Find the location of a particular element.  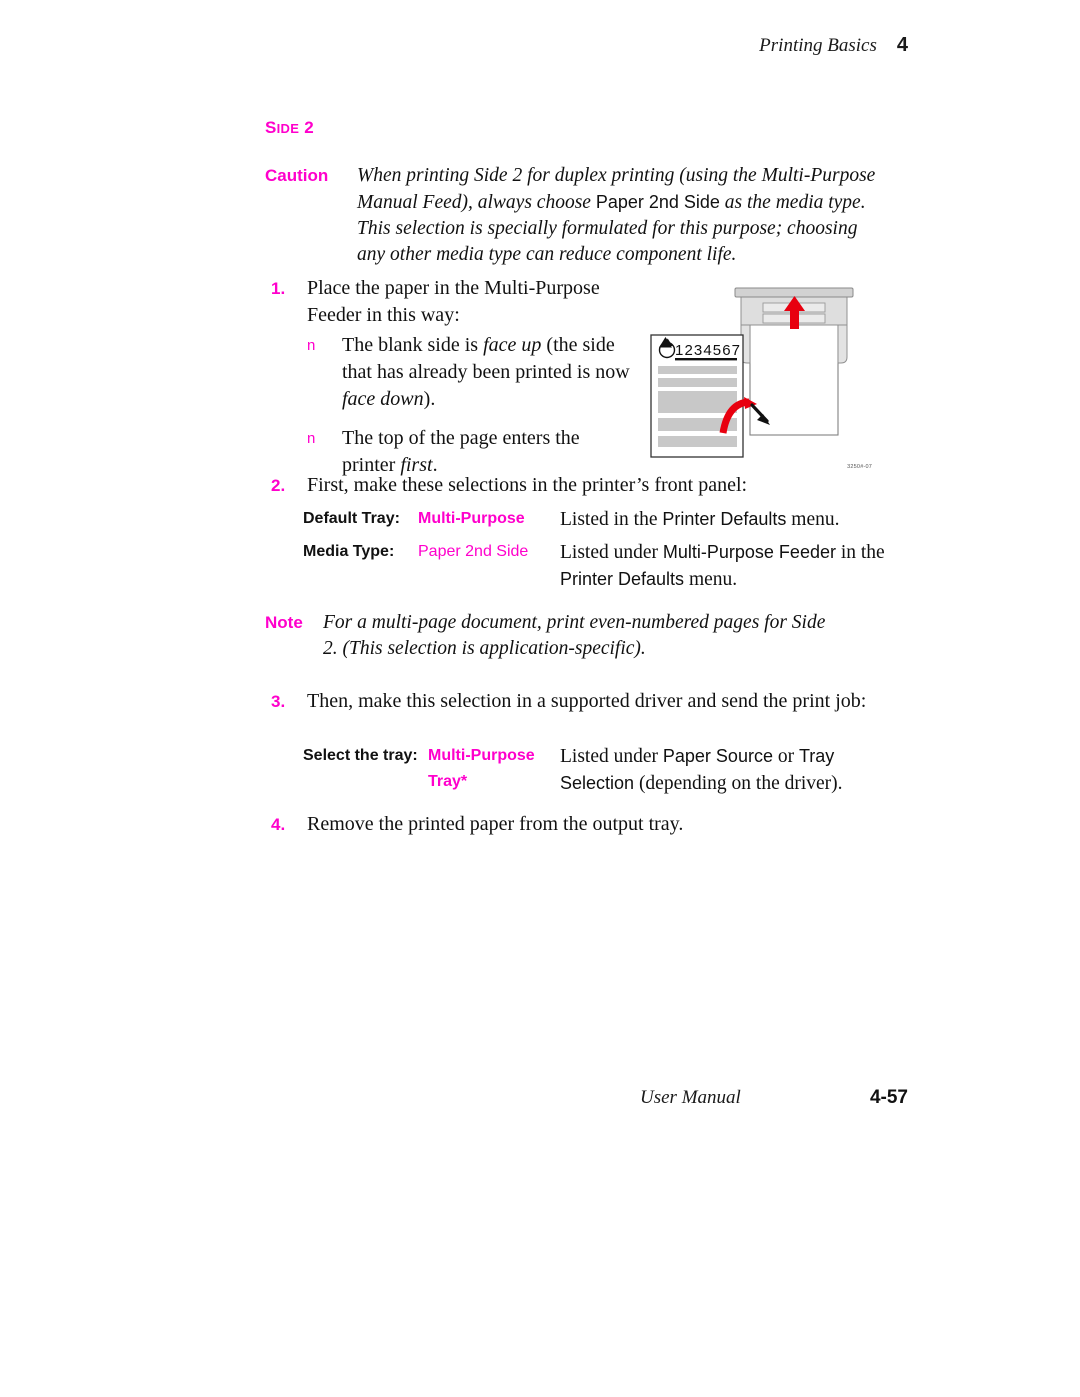

footer-page-number: 4-57 is located at coordinates (888, 1097).